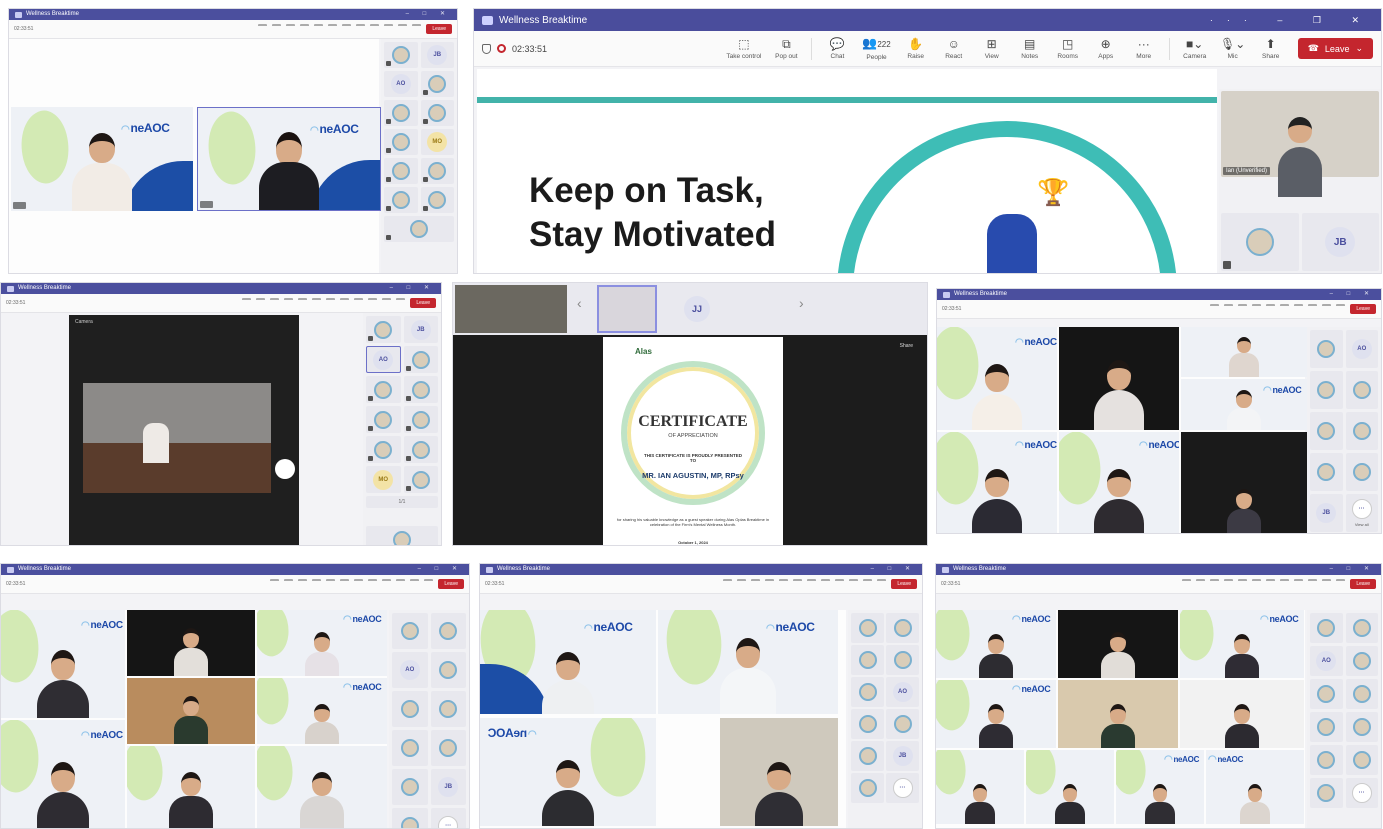 This screenshot has height=829, width=1383. Describe the element at coordinates (1106, 49) in the screenshot. I see `apps-button: ⊕ Apps` at that location.